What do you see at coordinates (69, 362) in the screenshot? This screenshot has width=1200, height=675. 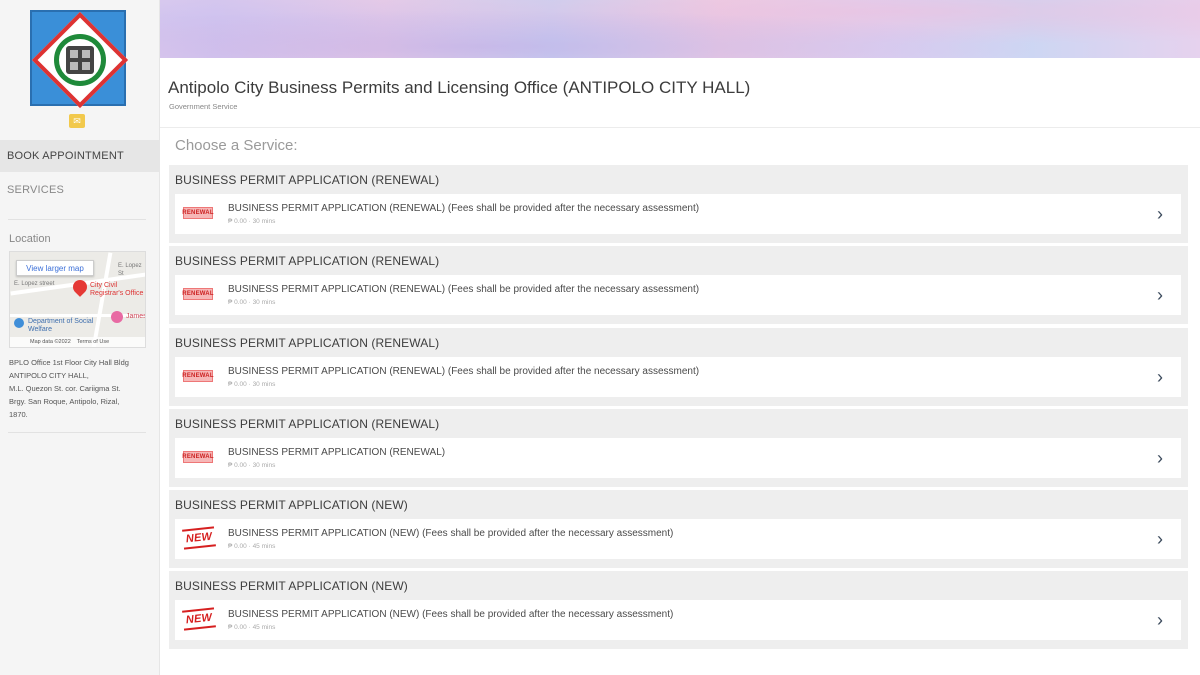 I see `address-line: BPLO Office 1st Floor City Hall Bldg` at bounding box center [69, 362].